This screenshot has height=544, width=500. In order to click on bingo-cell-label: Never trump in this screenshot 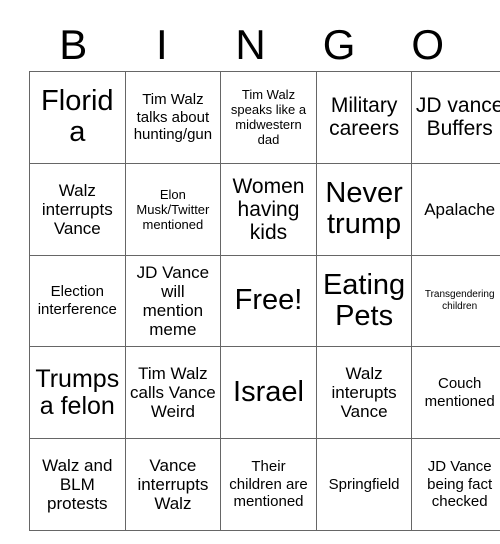, I will do `click(364, 209)`.